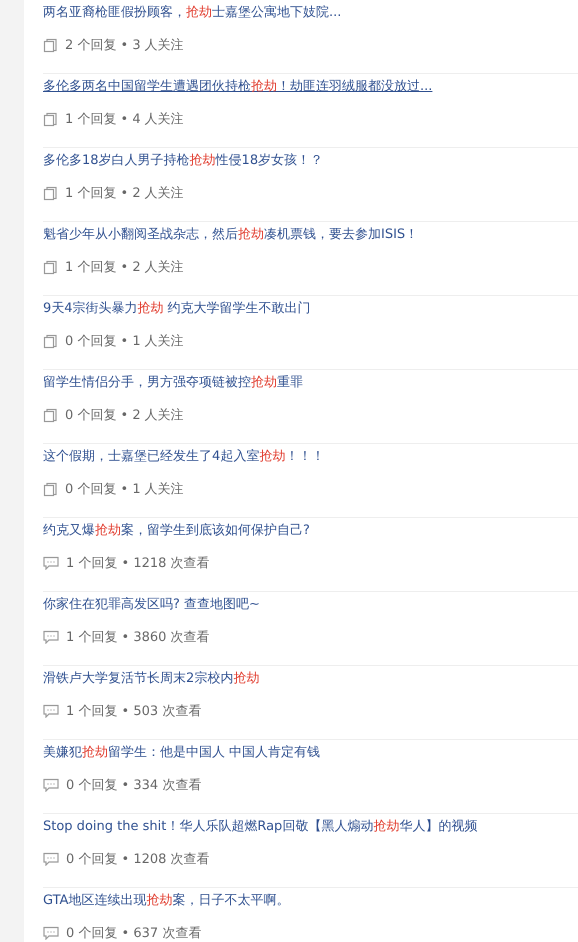  What do you see at coordinates (151, 679) in the screenshot?
I see `topic-link: 滑铁卢大学复活节长周末2宗校内抢劫` at bounding box center [151, 679].